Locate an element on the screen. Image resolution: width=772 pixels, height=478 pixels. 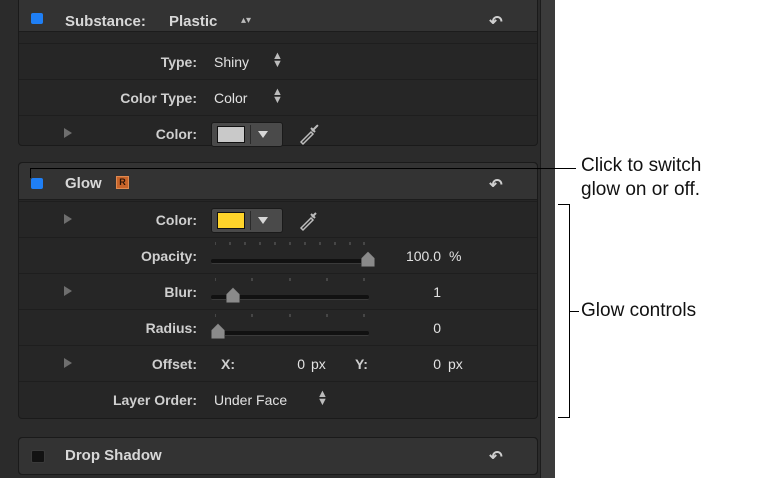
glow-color-chip is located at coordinates (231, 220).